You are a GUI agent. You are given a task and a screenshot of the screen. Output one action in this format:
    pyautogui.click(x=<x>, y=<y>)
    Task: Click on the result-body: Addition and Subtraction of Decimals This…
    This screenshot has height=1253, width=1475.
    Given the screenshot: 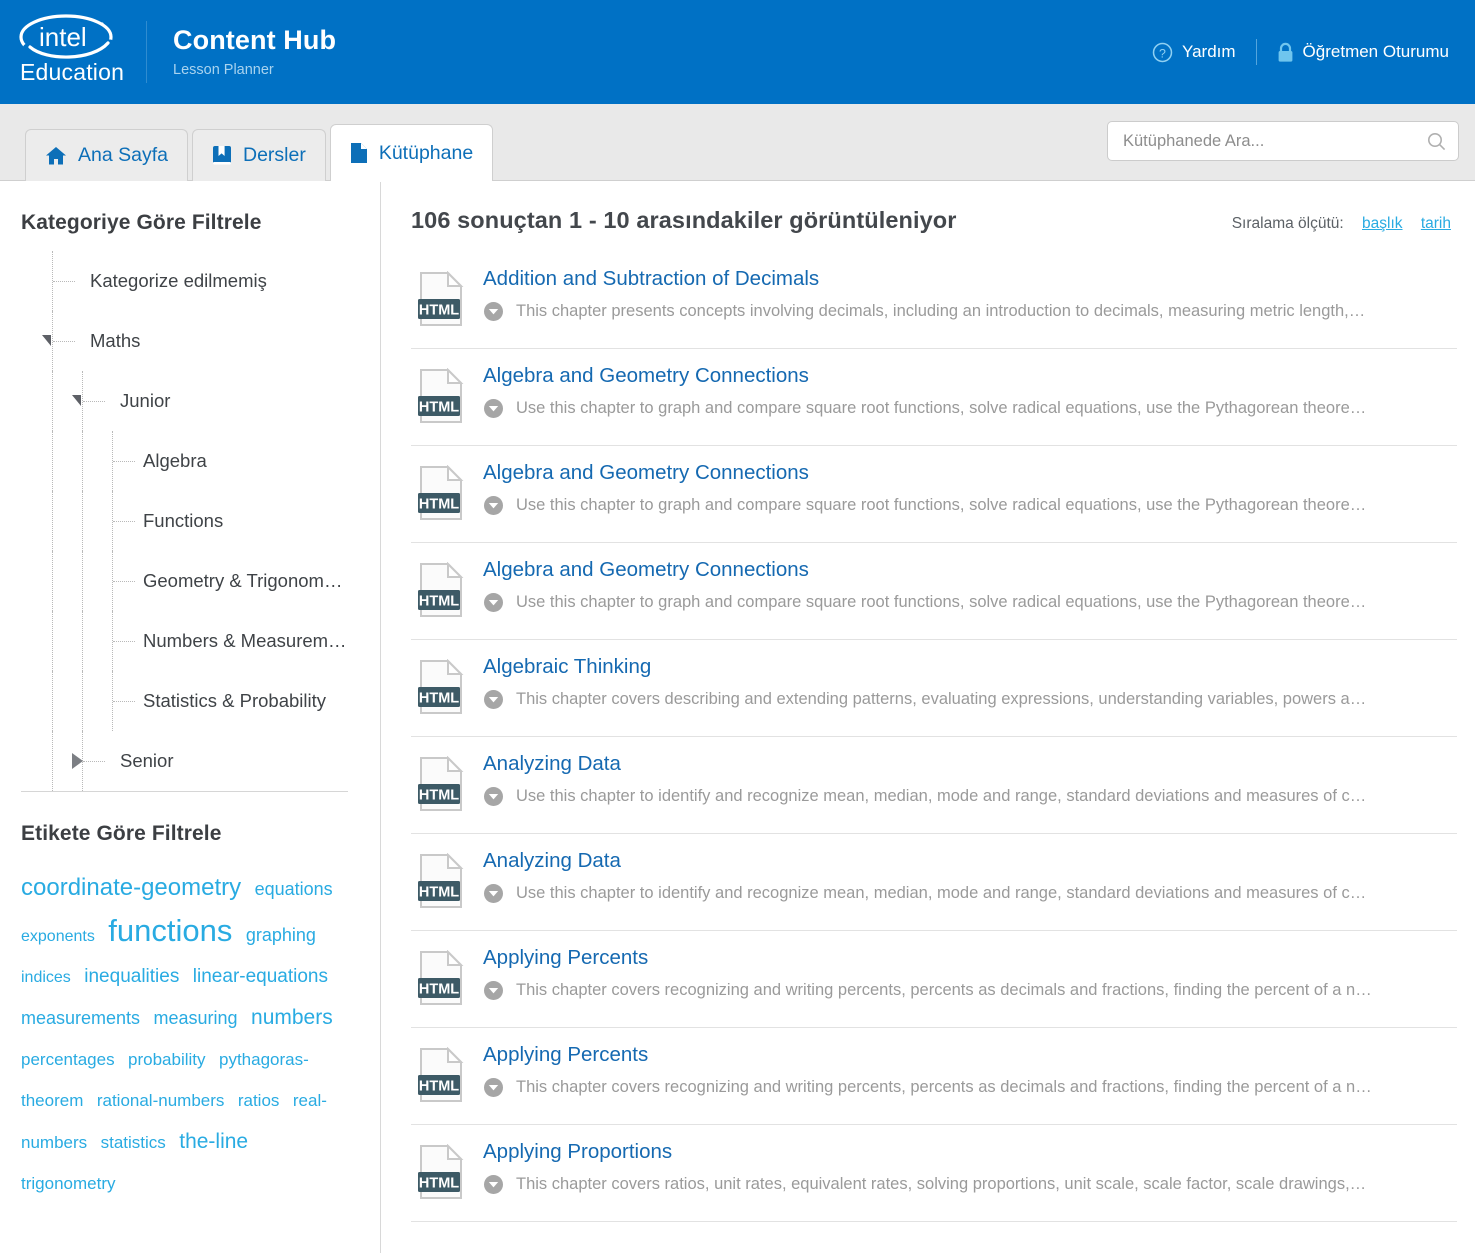 What is the action you would take?
    pyautogui.click(x=965, y=294)
    